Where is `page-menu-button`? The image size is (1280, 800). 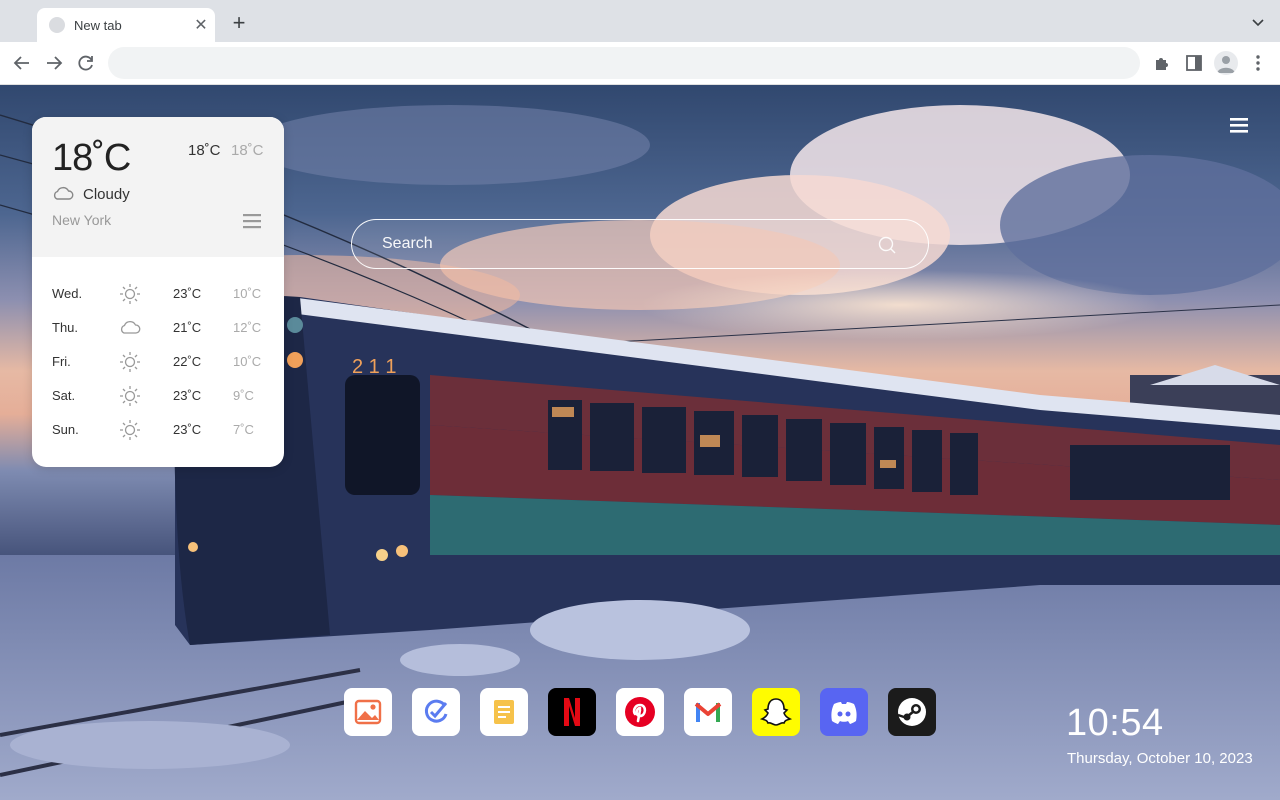
page-menu-button is located at coordinates (1239, 125).